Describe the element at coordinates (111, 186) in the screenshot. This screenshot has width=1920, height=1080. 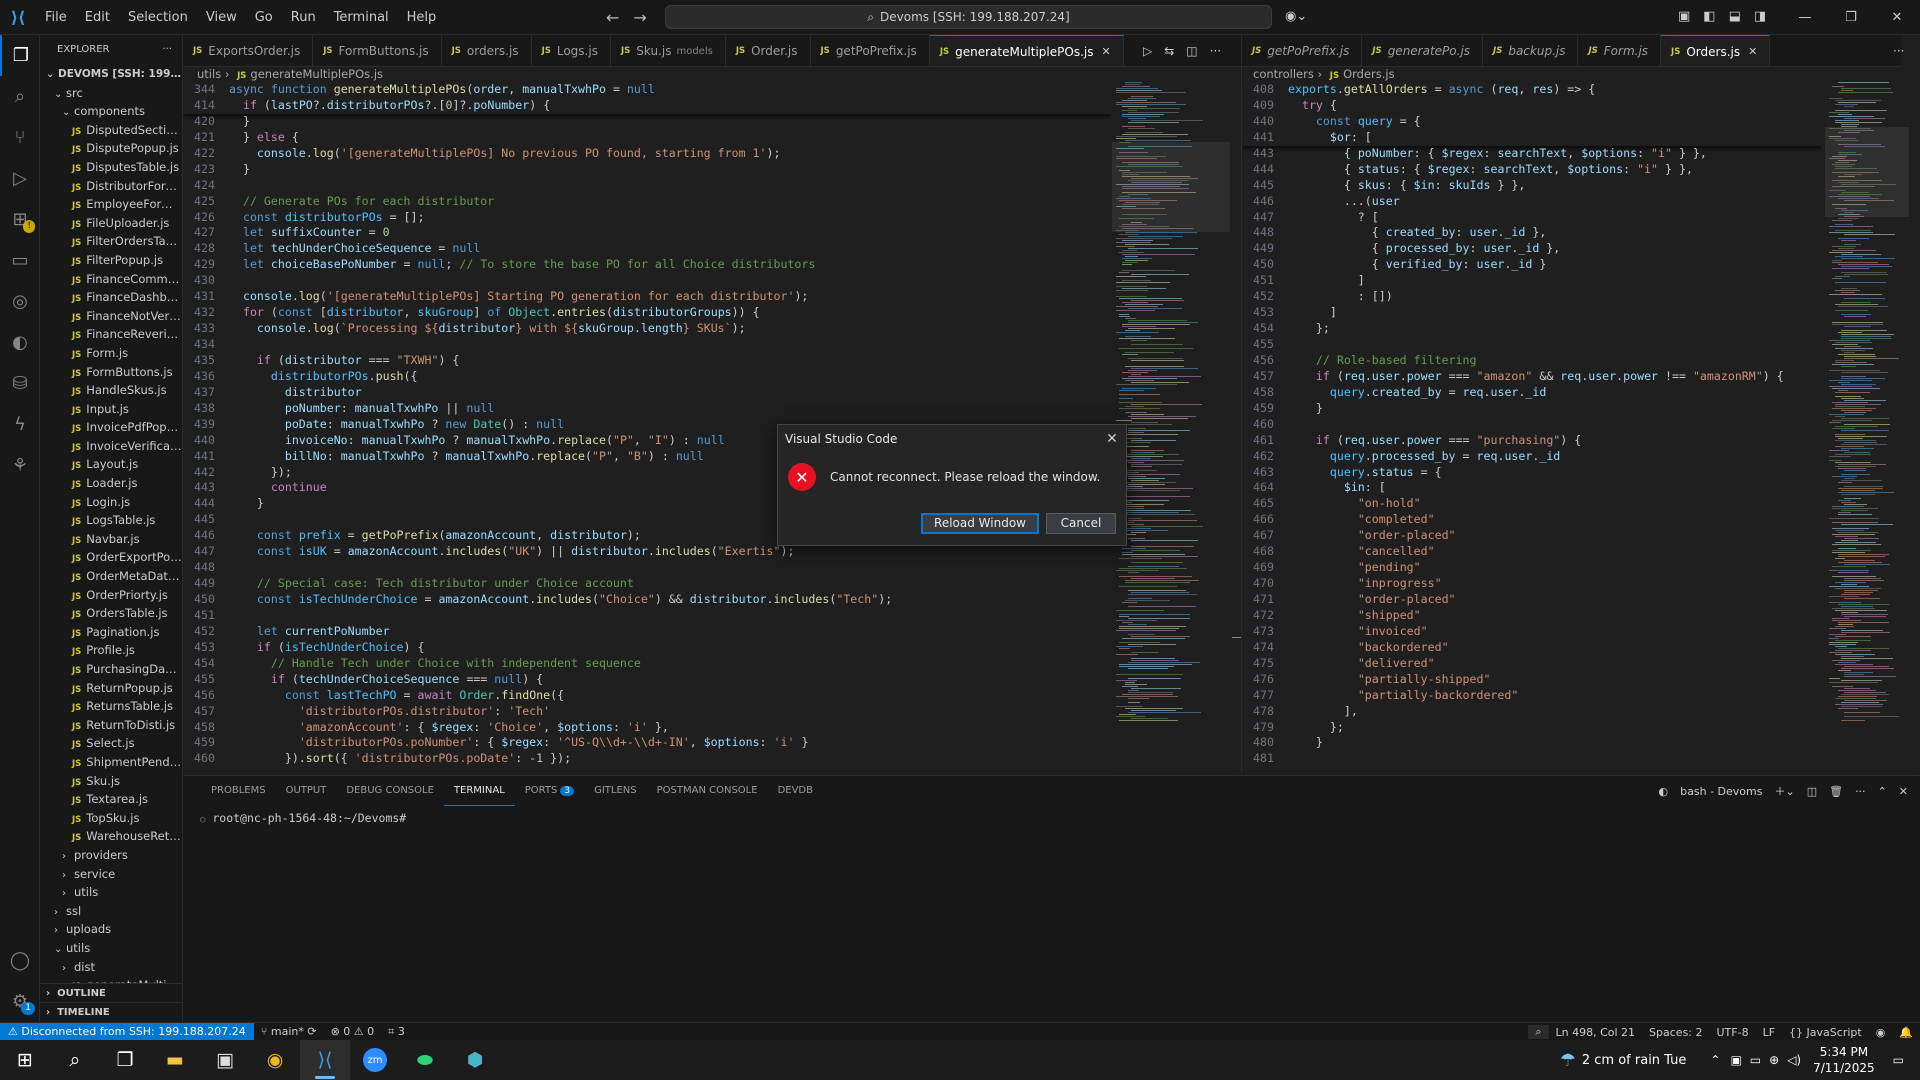
I see `file-item: JS DistributorForm.js` at that location.